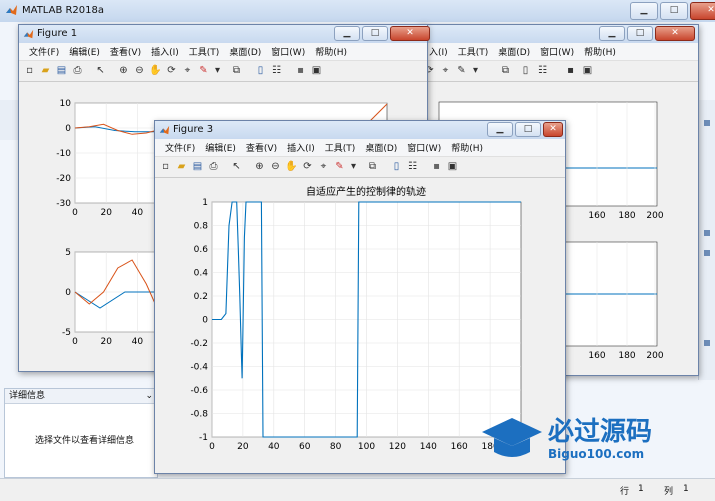  Describe the element at coordinates (558, 51) in the screenshot. I see `fig2-menu-window: 窗口(W)` at that location.